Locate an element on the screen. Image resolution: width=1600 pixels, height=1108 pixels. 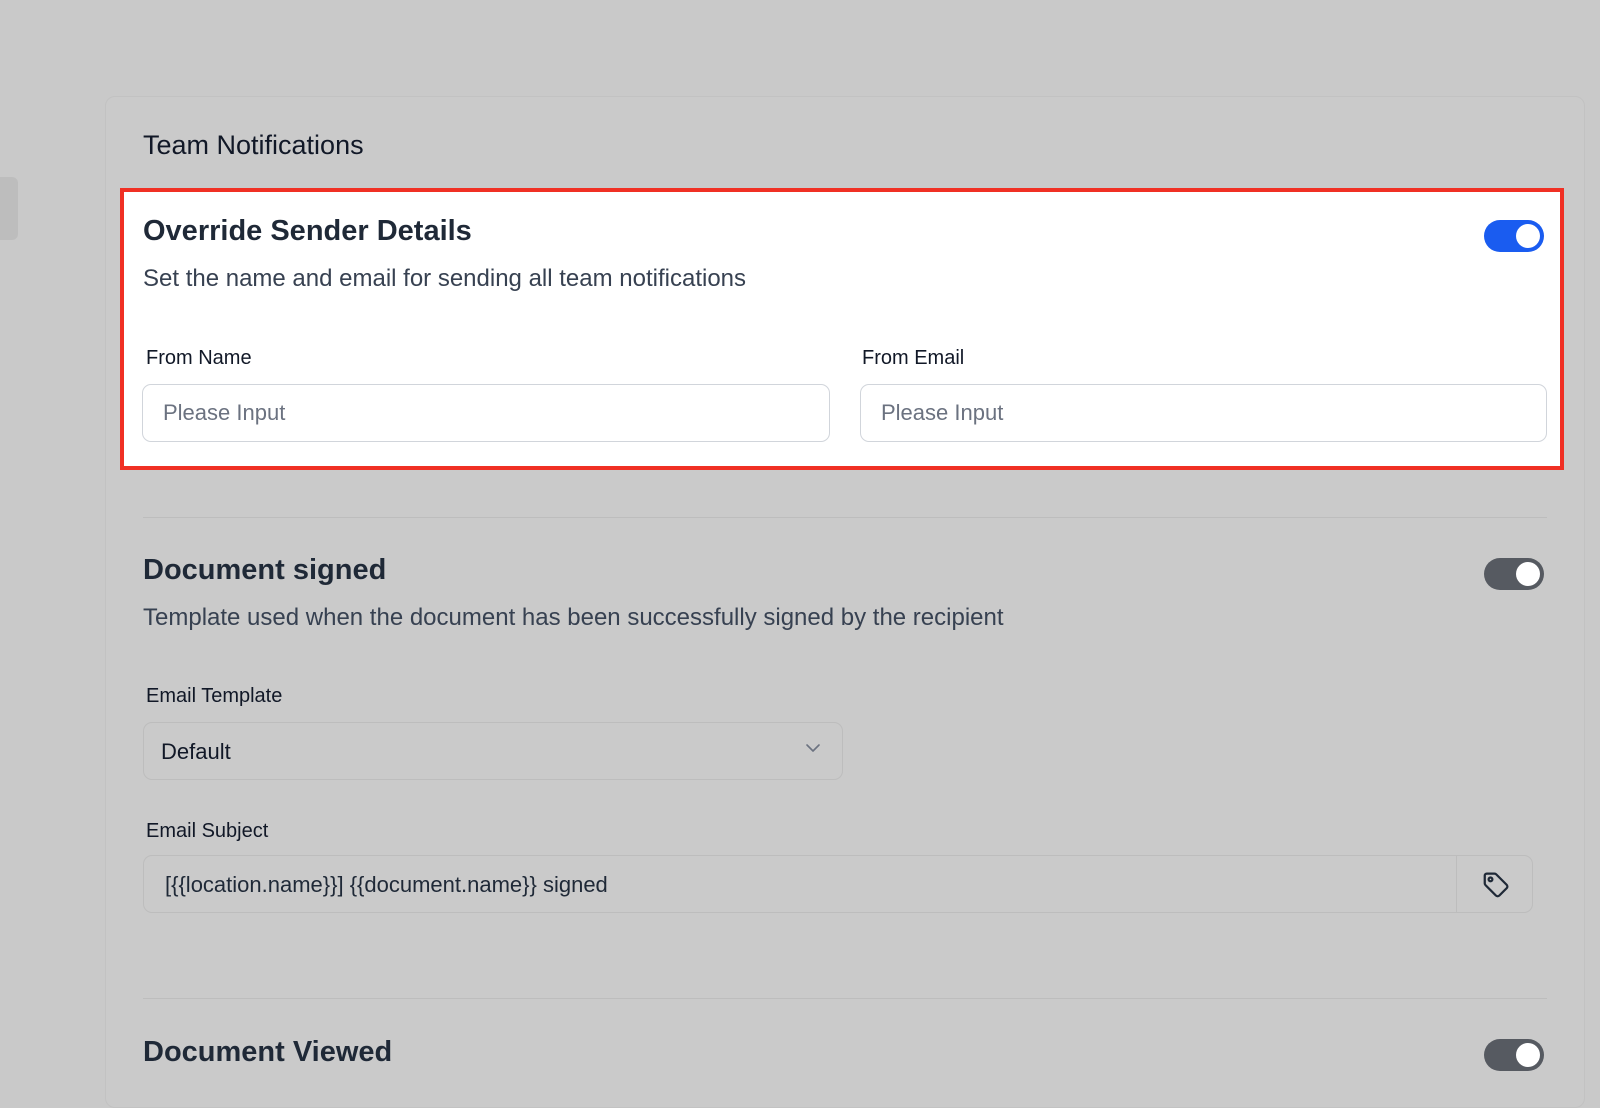
override-sender-title: Override Sender Details is located at coordinates (307, 231).